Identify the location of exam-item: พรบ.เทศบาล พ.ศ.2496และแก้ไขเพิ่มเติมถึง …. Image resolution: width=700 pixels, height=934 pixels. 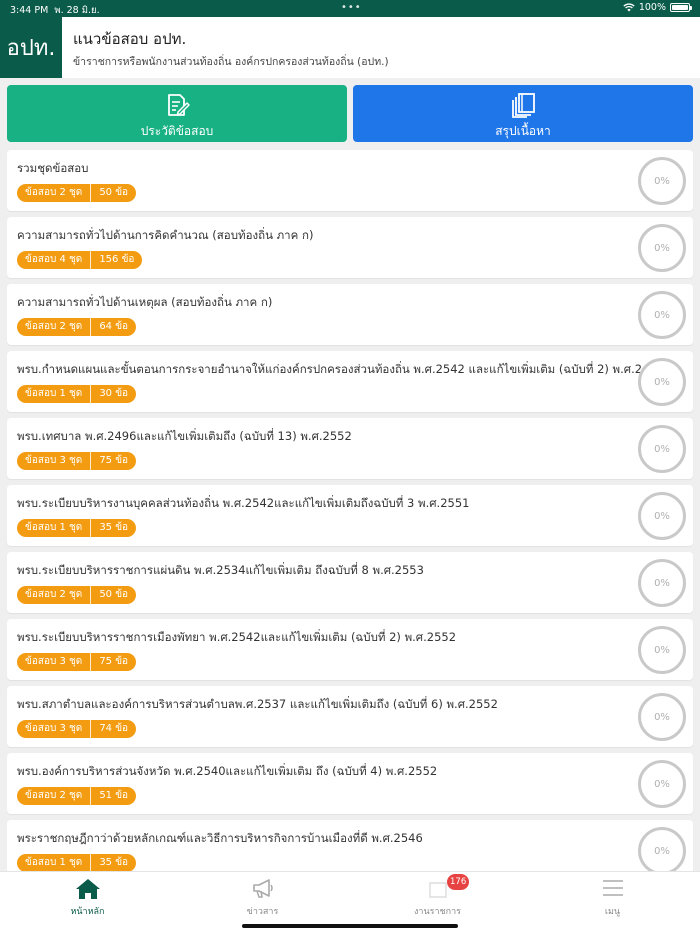
(350, 448).